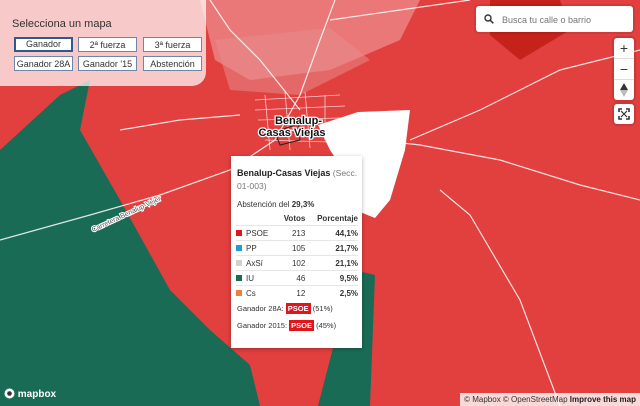 This screenshot has width=640, height=406. What do you see at coordinates (291, 263) in the screenshot?
I see `votes-cell: 102` at bounding box center [291, 263].